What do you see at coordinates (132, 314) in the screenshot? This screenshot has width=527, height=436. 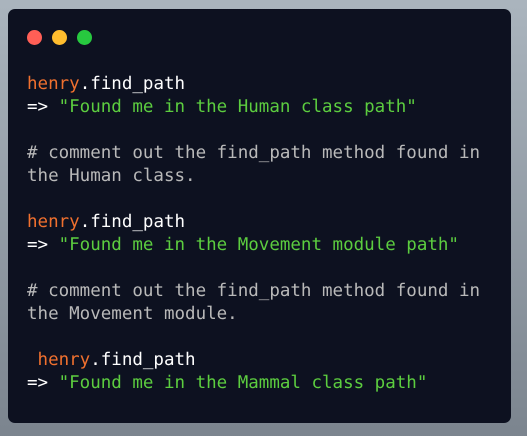 I see `code-line: the Movement module.` at bounding box center [132, 314].